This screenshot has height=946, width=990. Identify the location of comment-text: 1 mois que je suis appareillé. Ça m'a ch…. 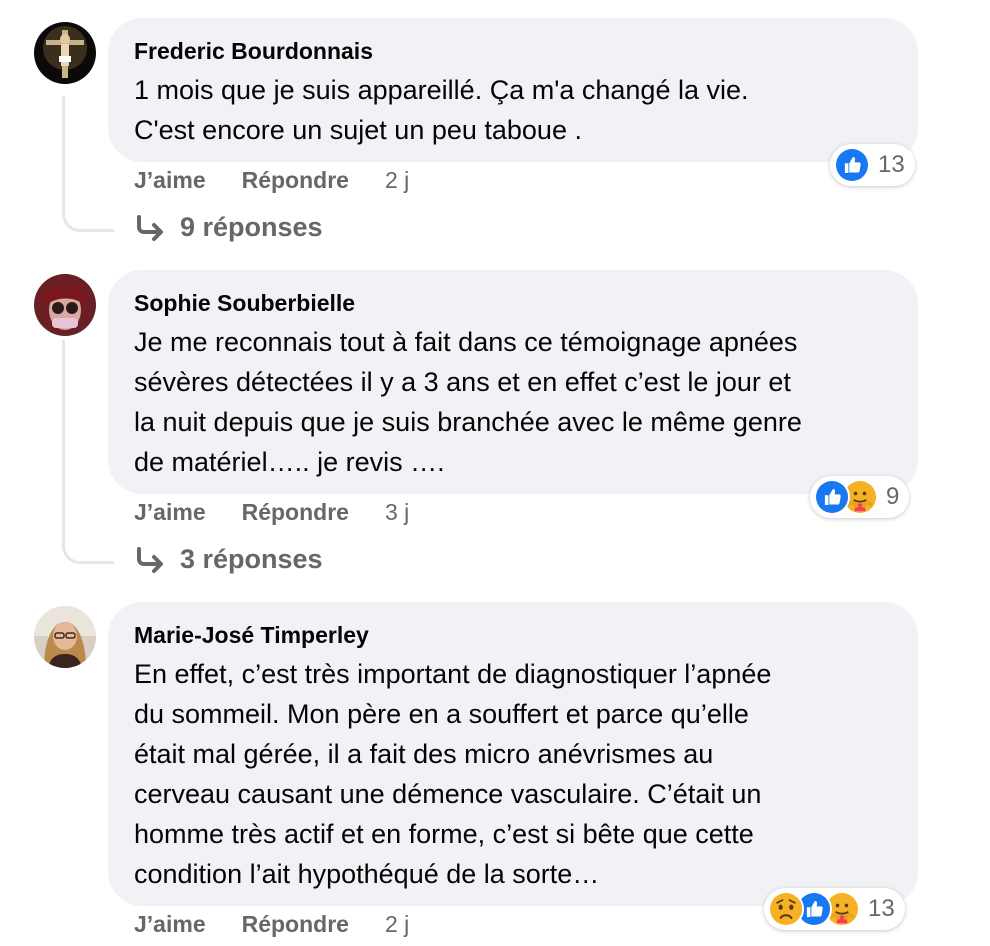
(441, 110).